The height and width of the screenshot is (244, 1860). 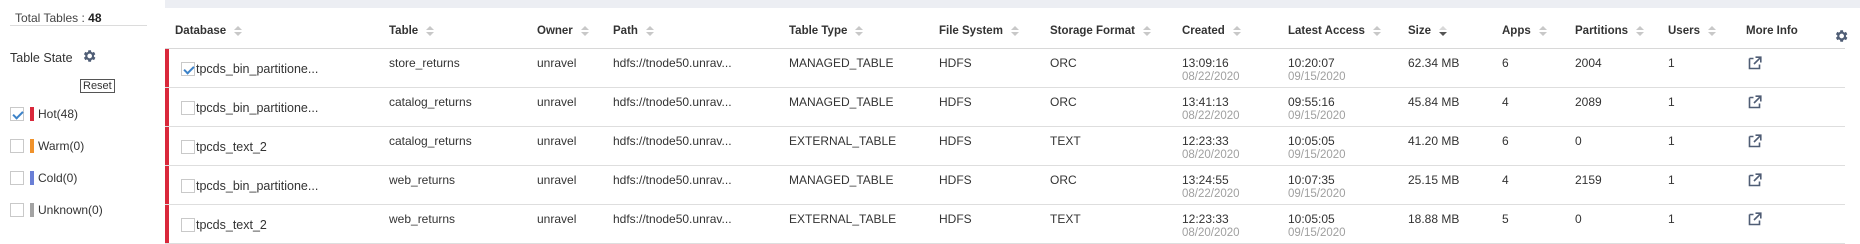 What do you see at coordinates (1100, 31) in the screenshot?
I see `column-header-storage-format: Storage Format` at bounding box center [1100, 31].